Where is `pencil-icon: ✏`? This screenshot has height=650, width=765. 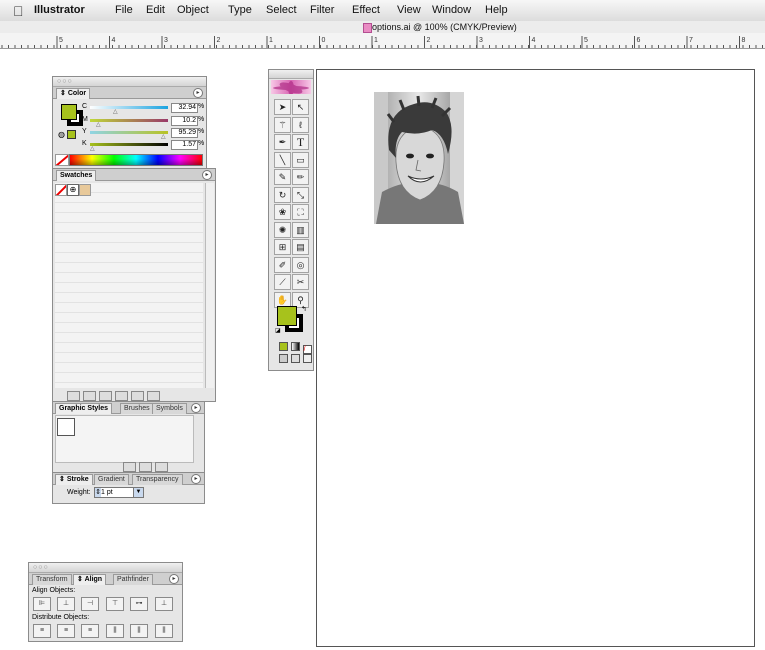
pencil-icon: ✏ is located at coordinates (300, 177).